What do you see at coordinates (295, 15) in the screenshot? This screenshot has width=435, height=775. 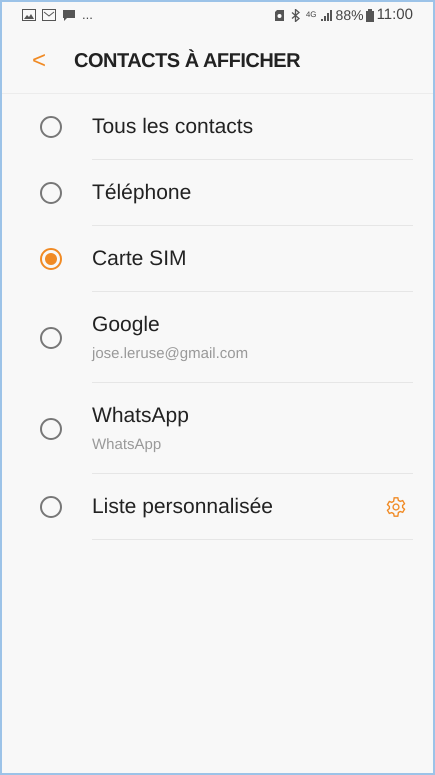 I see `bluetooth-icon` at bounding box center [295, 15].